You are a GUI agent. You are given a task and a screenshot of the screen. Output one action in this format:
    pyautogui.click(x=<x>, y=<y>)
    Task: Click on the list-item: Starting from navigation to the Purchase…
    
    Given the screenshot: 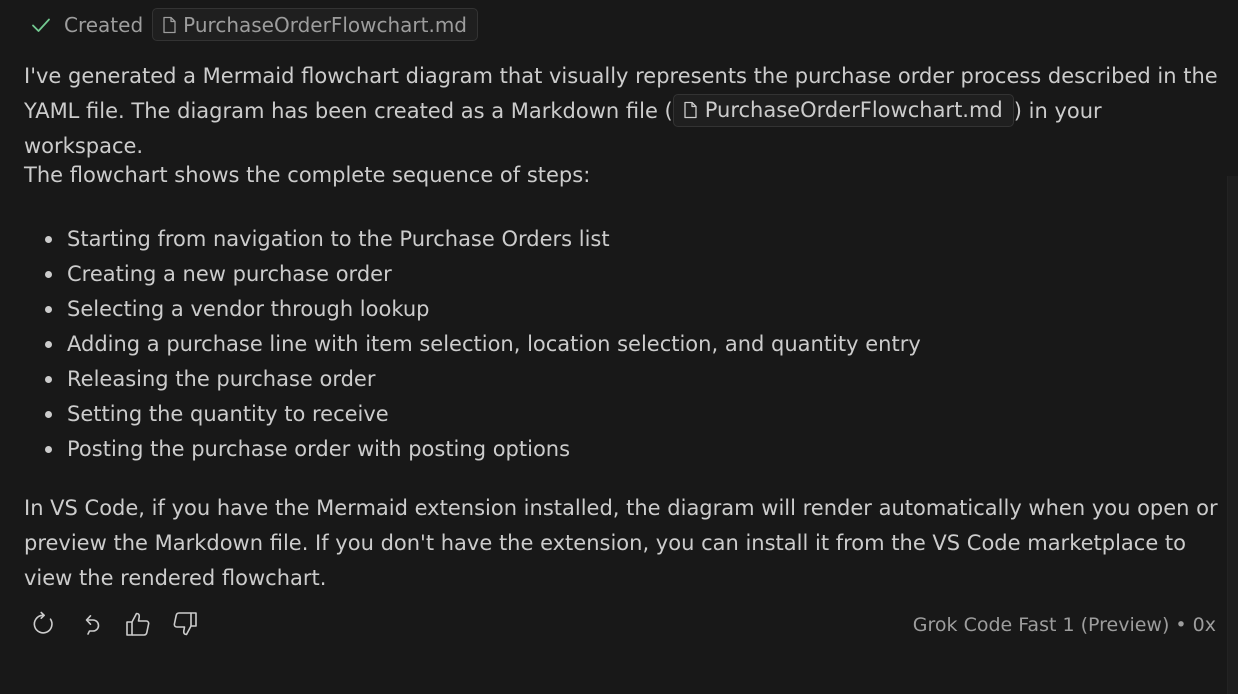 What is the action you would take?
    pyautogui.click(x=472, y=239)
    